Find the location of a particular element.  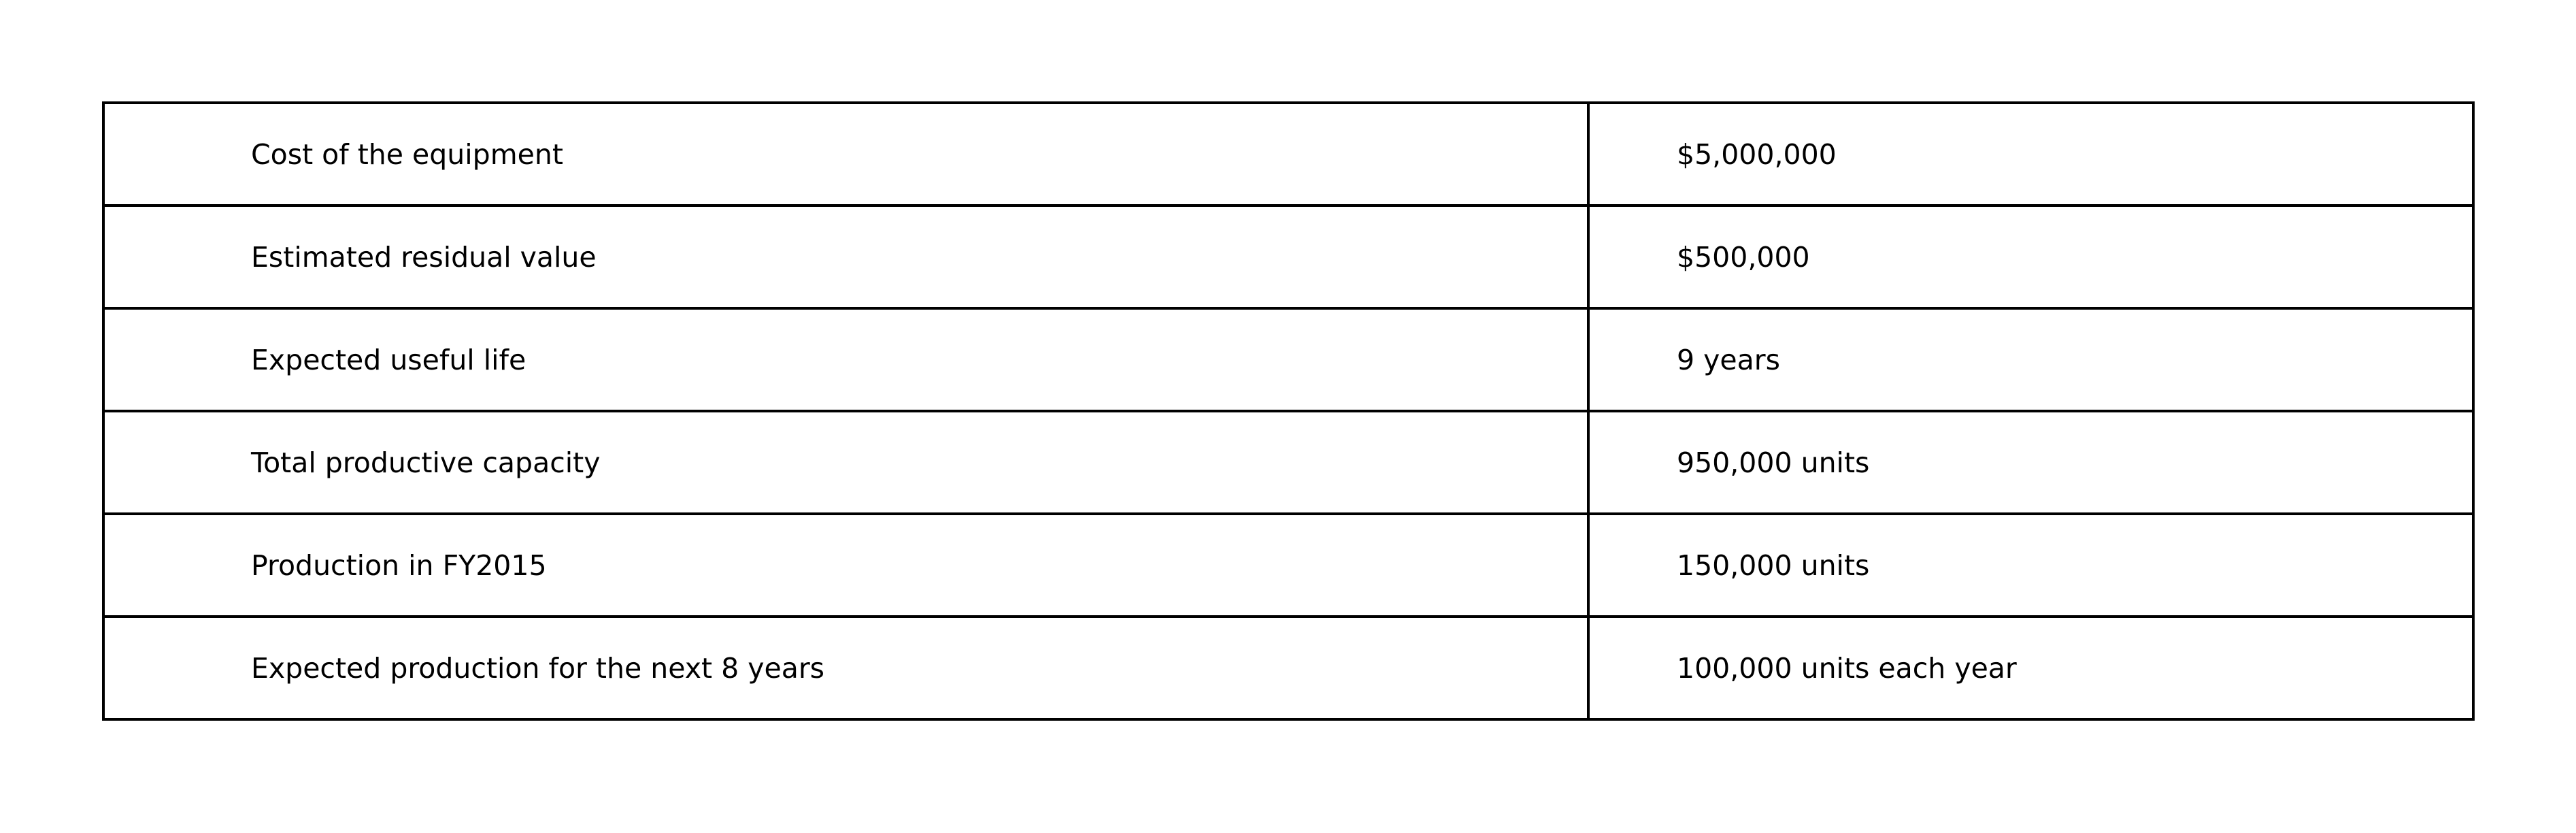

table-row: Cost of the equipment $5,000,000 is located at coordinates (1288, 154).